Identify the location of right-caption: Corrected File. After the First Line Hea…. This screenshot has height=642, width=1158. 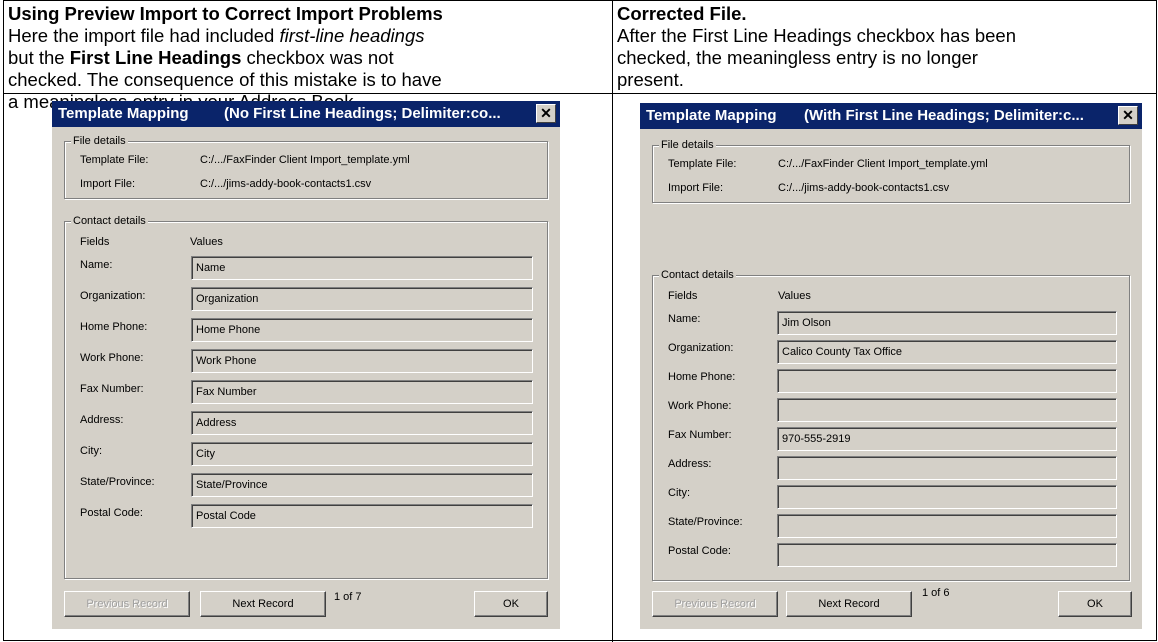
(887, 47).